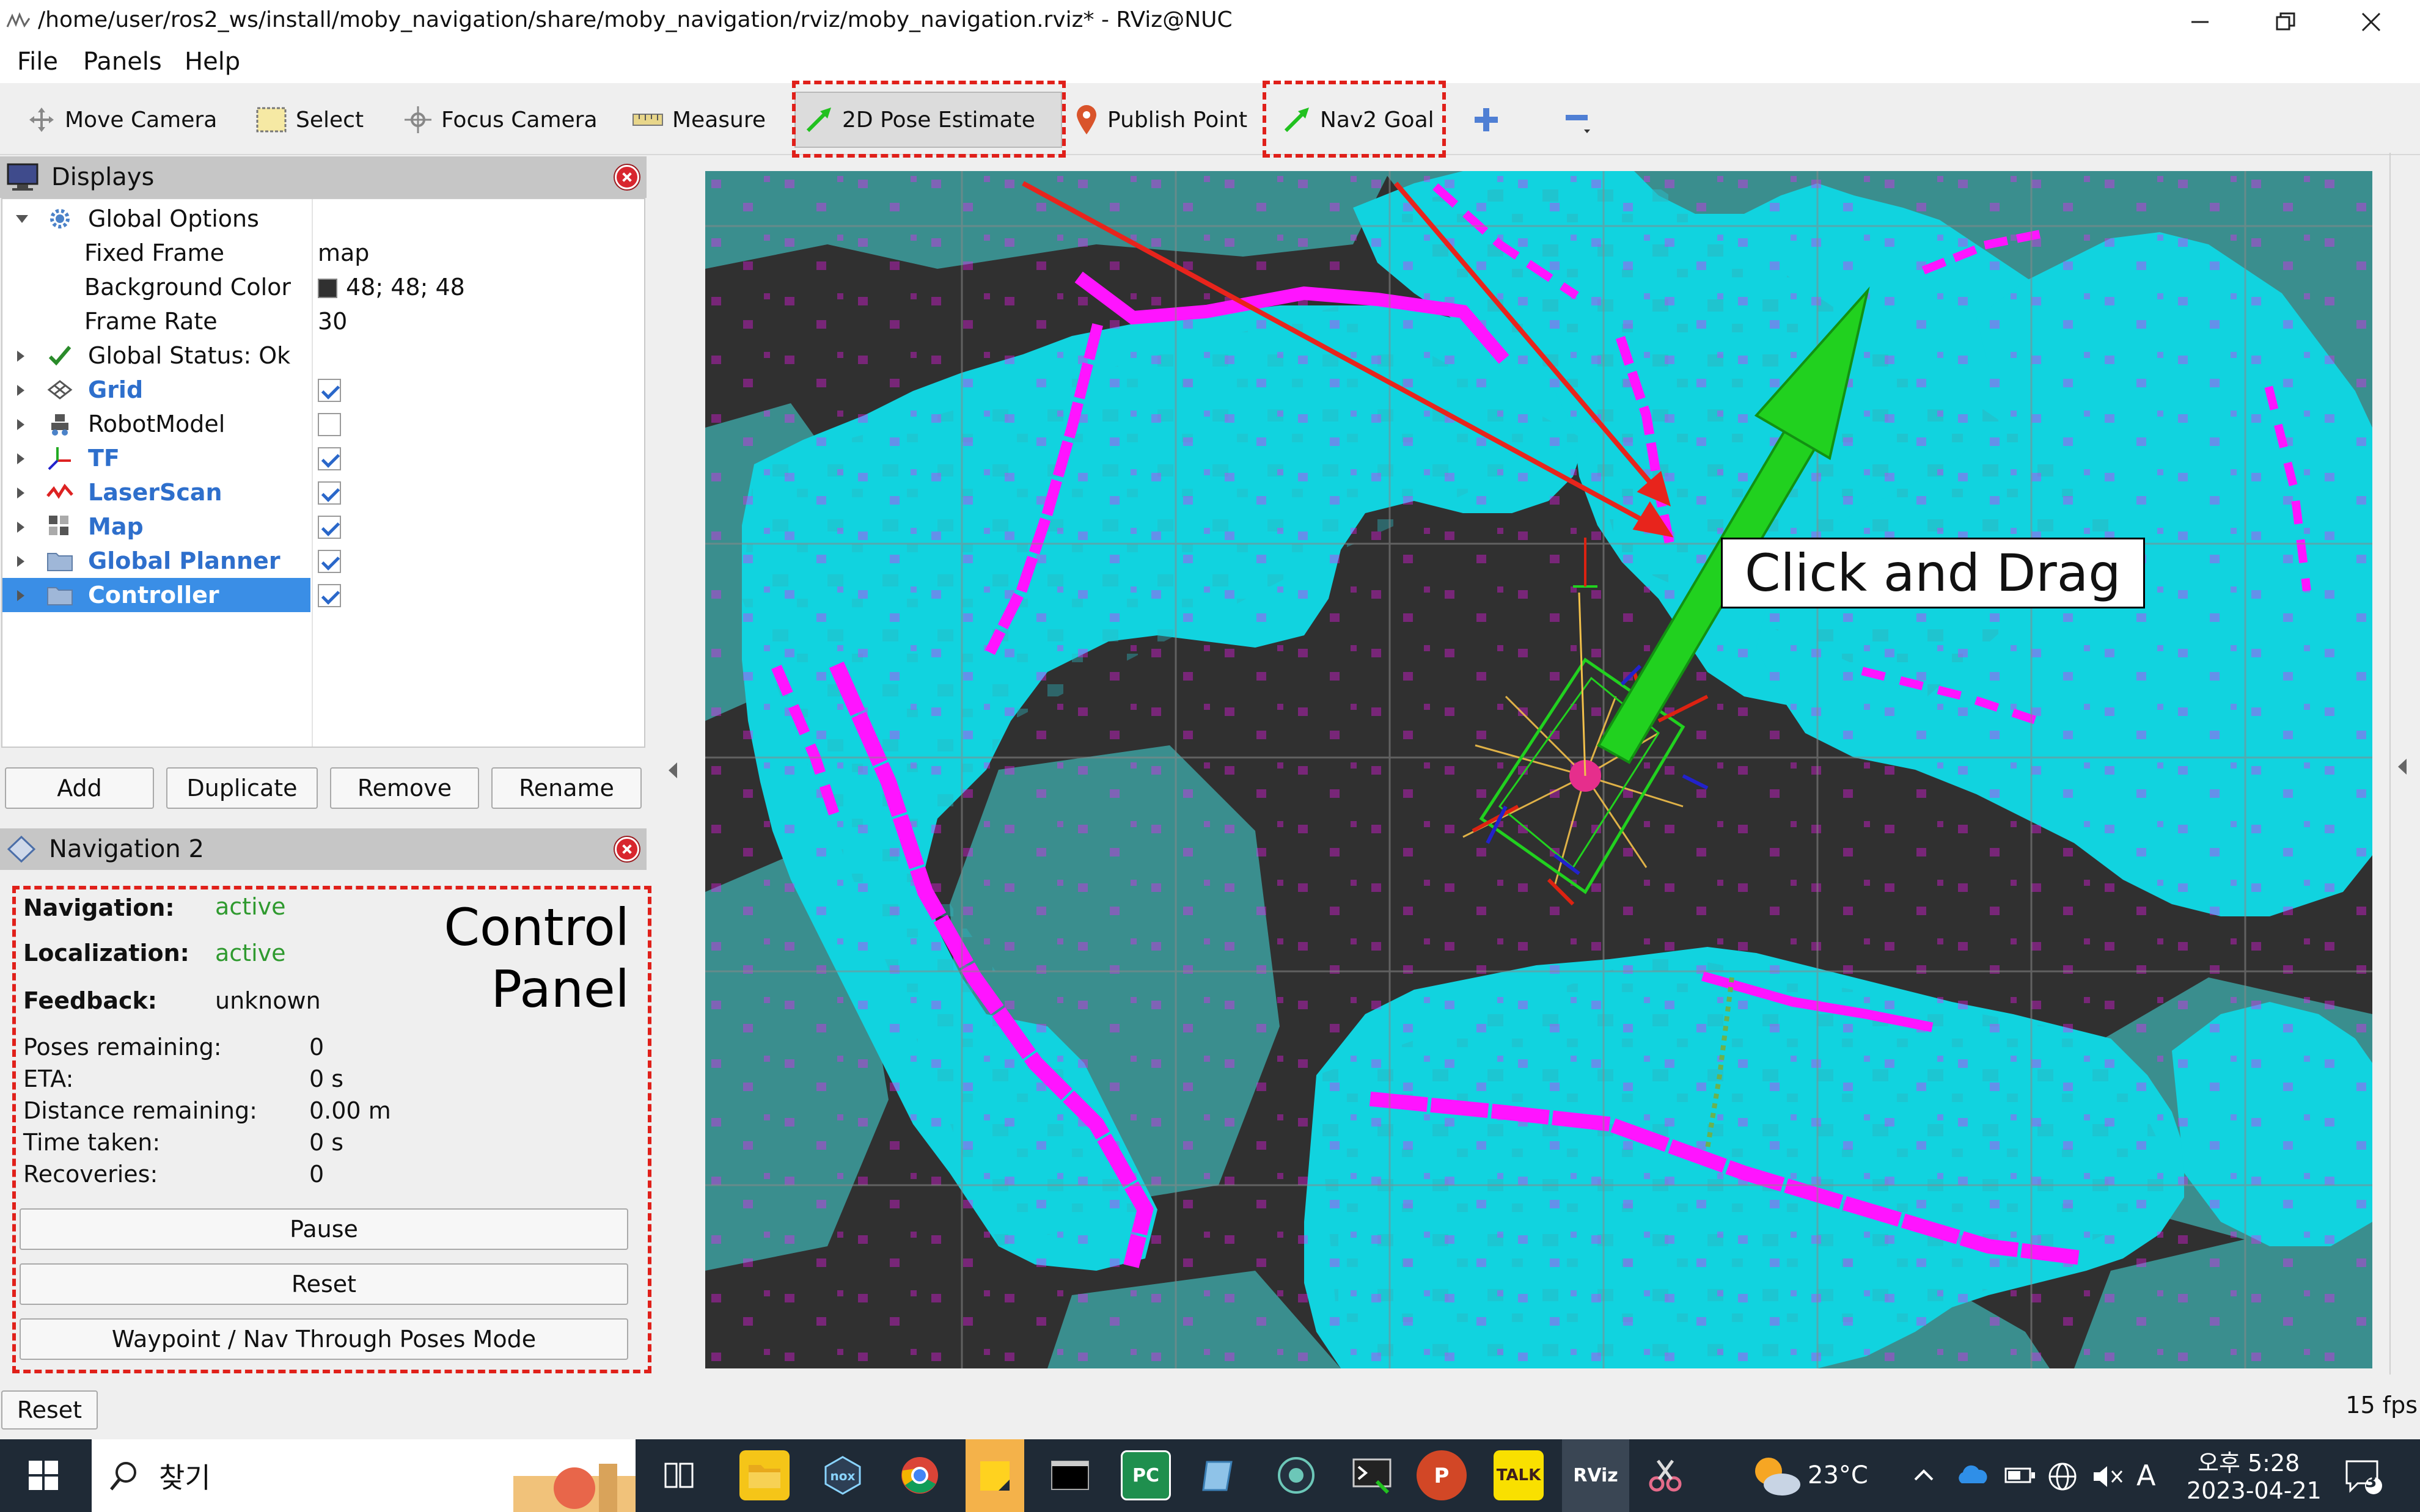 Image resolution: width=2420 pixels, height=1512 pixels. What do you see at coordinates (405, 788) in the screenshot?
I see `remove-display-button: Remove` at bounding box center [405, 788].